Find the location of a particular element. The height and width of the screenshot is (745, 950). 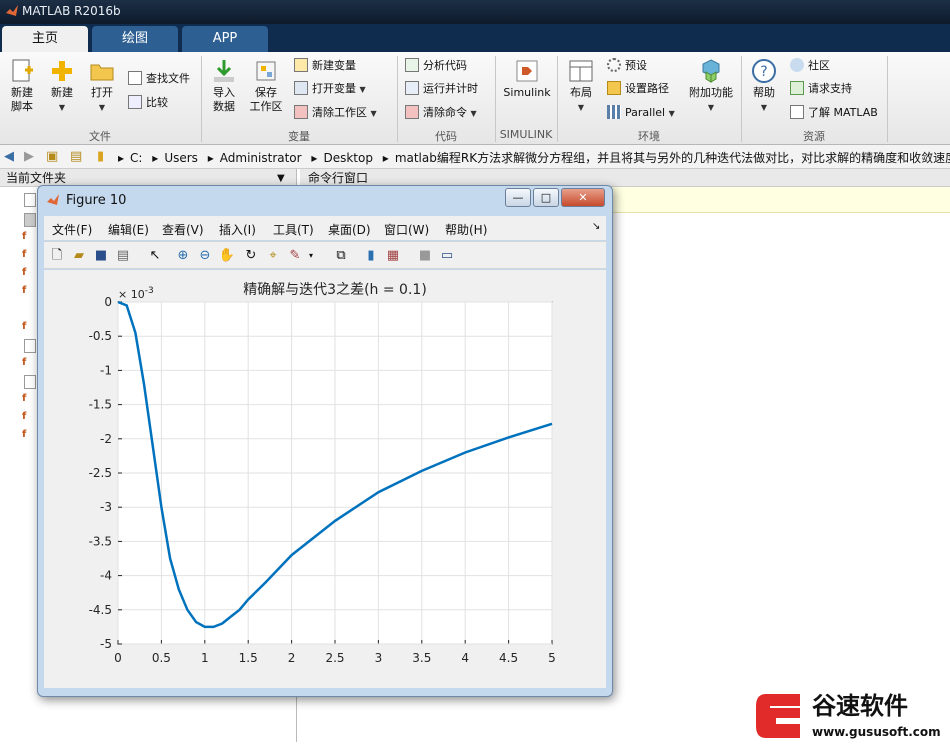

back-icon: ◀ is located at coordinates (9, 156).